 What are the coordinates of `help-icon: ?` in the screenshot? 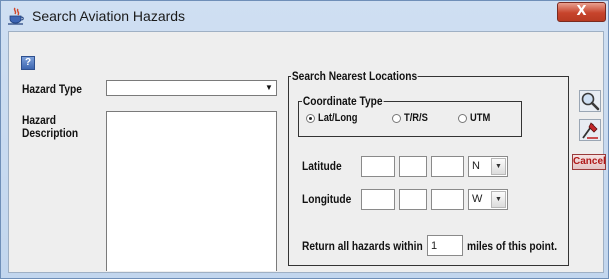 It's located at (28, 63).